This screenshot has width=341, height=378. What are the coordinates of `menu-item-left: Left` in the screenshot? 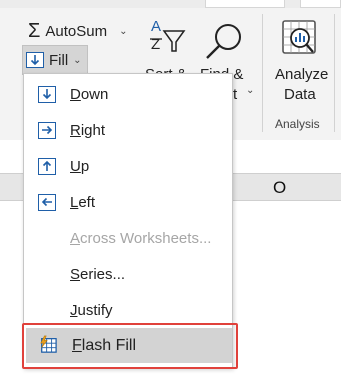 It's located at (128, 202).